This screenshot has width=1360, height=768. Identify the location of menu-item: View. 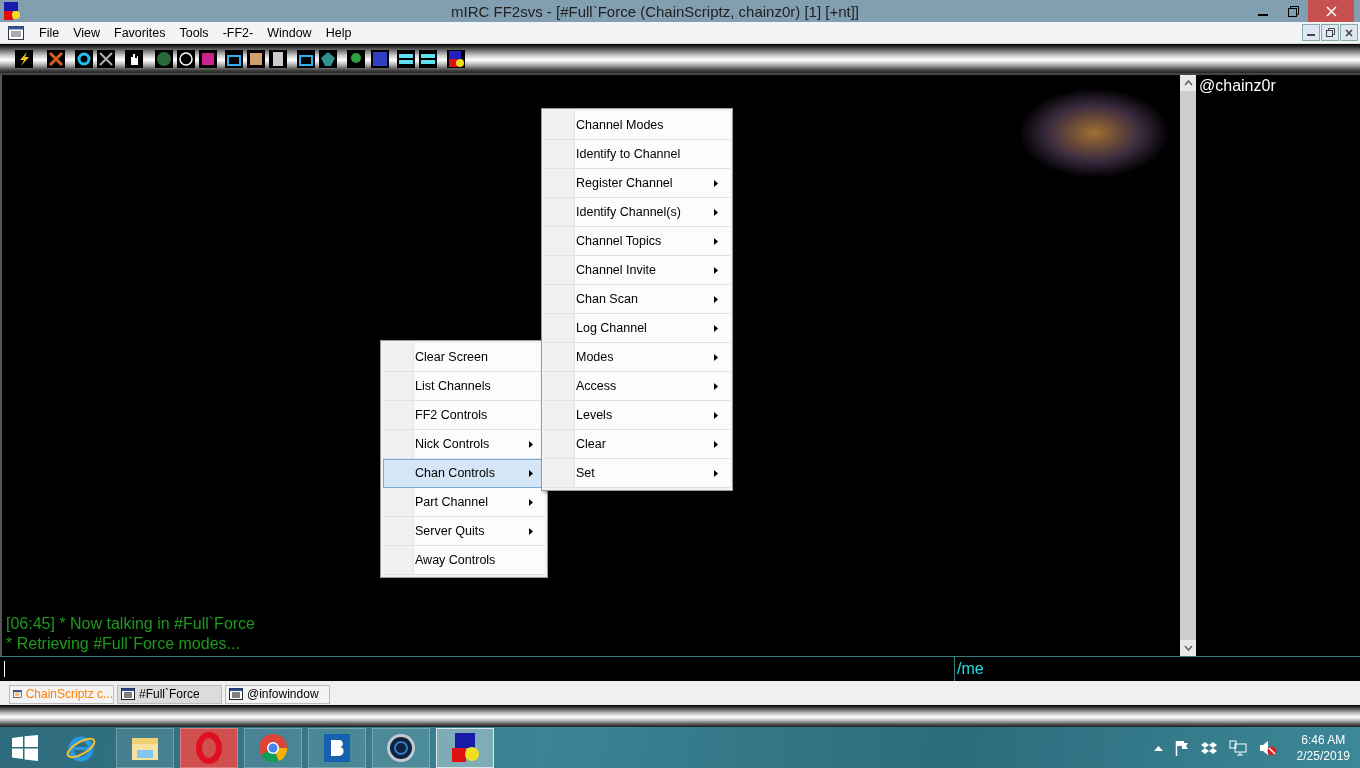
(87, 32).